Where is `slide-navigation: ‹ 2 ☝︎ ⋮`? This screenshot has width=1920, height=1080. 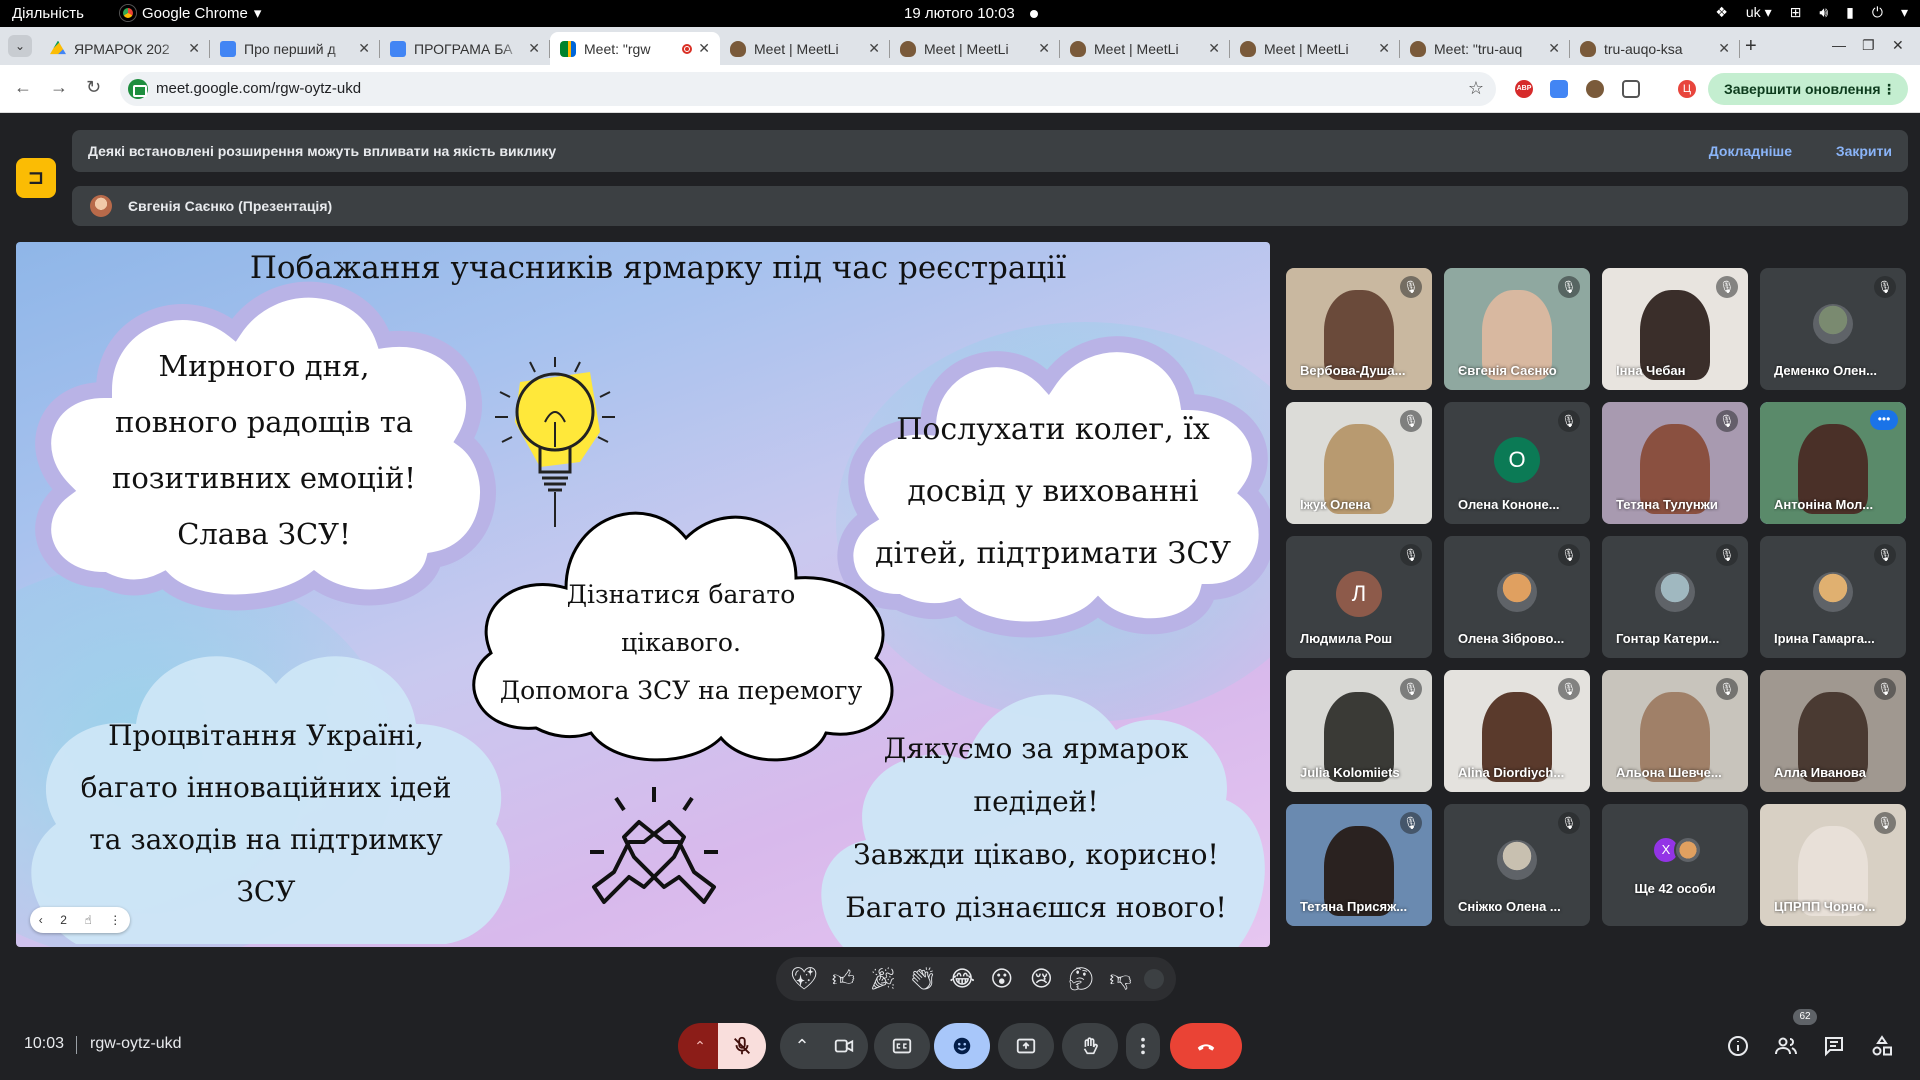
slide-navigation: ‹ 2 ☝︎ ⋮ is located at coordinates (80, 920).